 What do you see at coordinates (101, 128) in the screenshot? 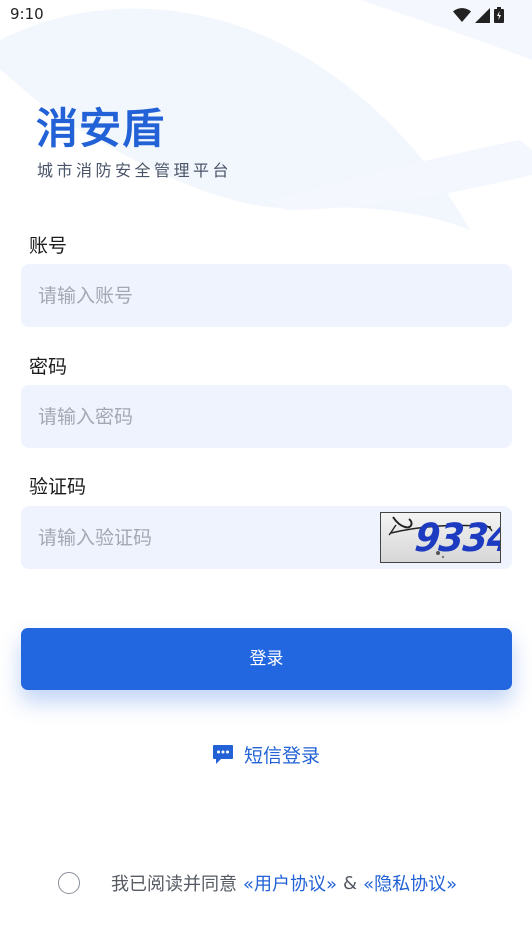
I see `app-title: 消安盾` at bounding box center [101, 128].